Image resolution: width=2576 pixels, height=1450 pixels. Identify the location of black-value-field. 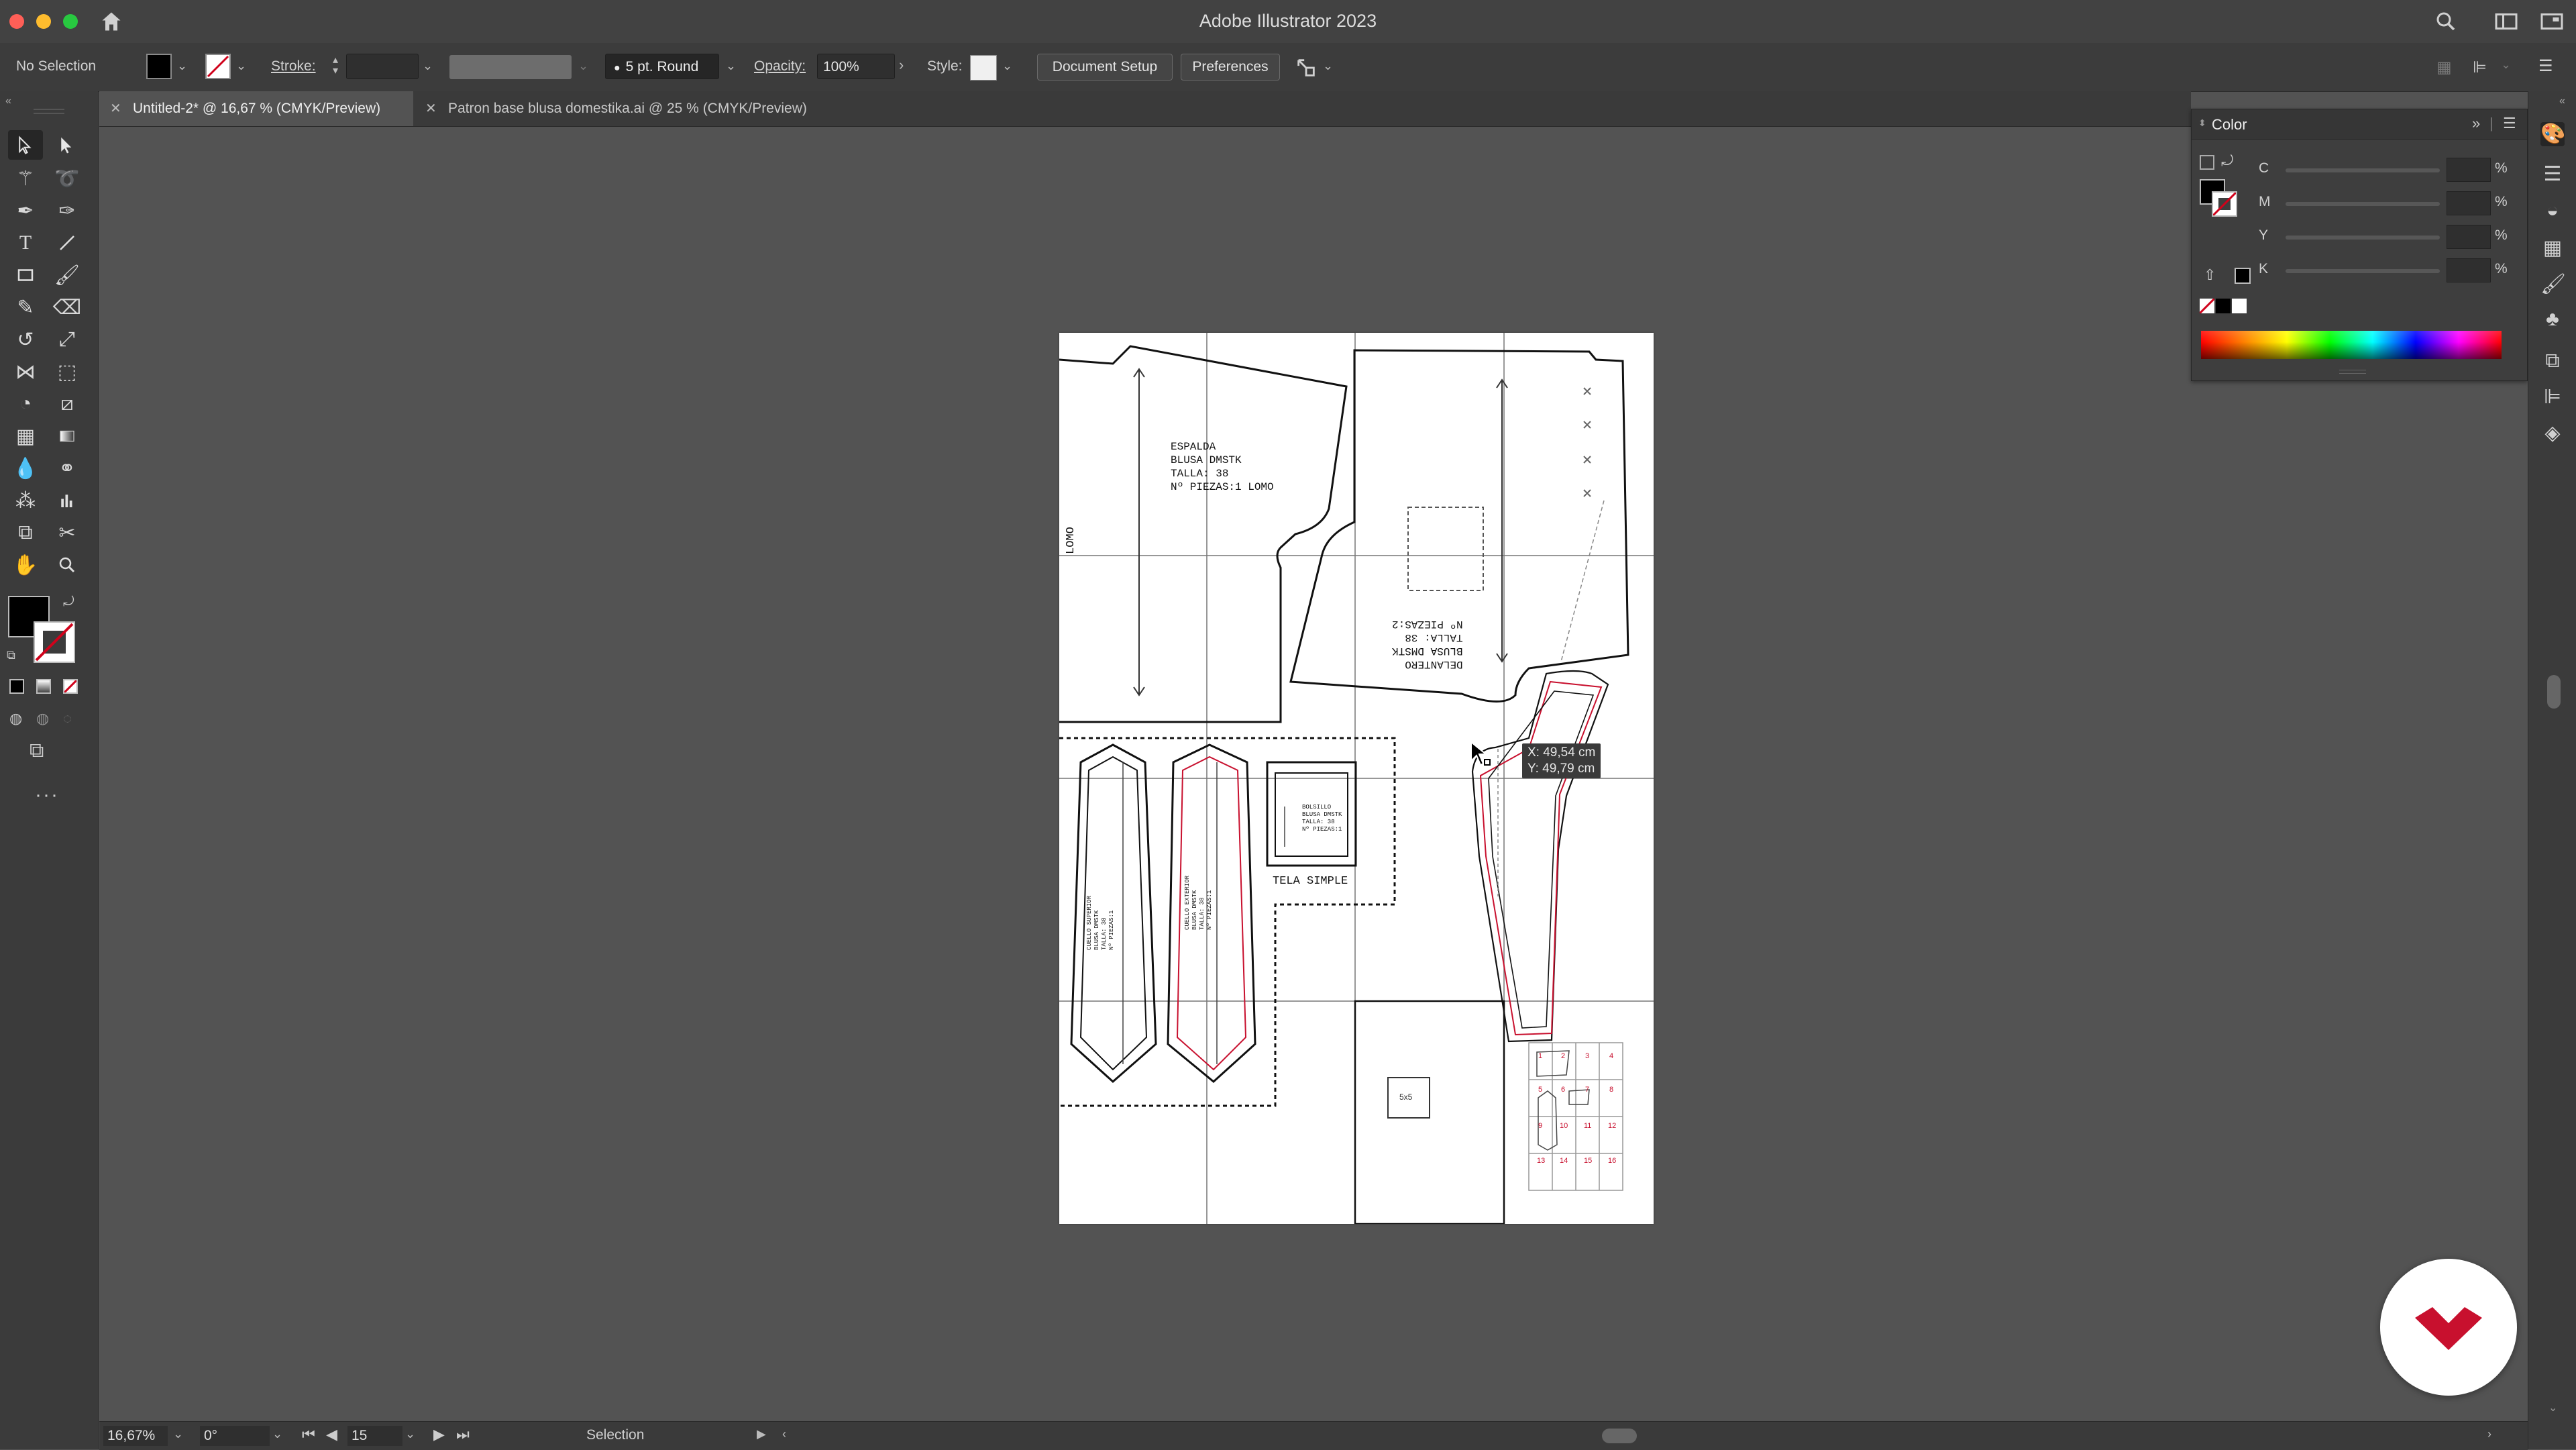
(2469, 270).